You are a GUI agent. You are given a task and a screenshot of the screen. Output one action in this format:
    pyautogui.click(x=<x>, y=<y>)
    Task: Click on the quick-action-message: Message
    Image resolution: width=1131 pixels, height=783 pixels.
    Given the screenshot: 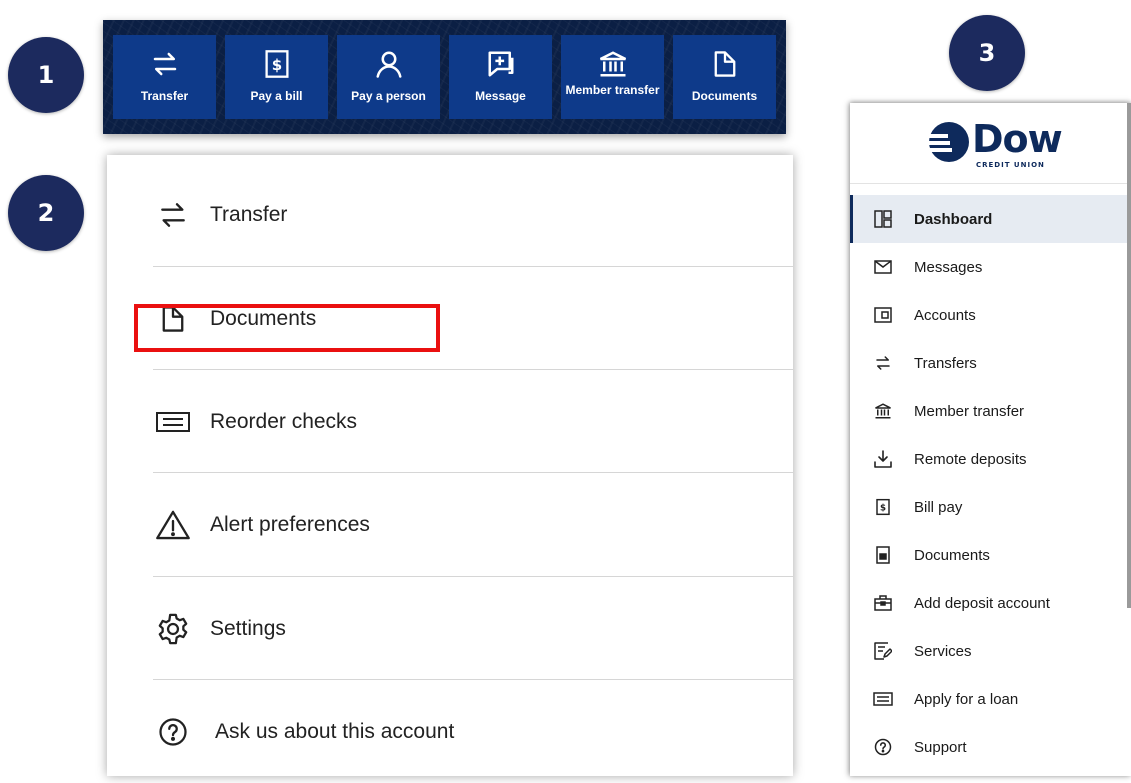 What is the action you would take?
    pyautogui.click(x=500, y=77)
    